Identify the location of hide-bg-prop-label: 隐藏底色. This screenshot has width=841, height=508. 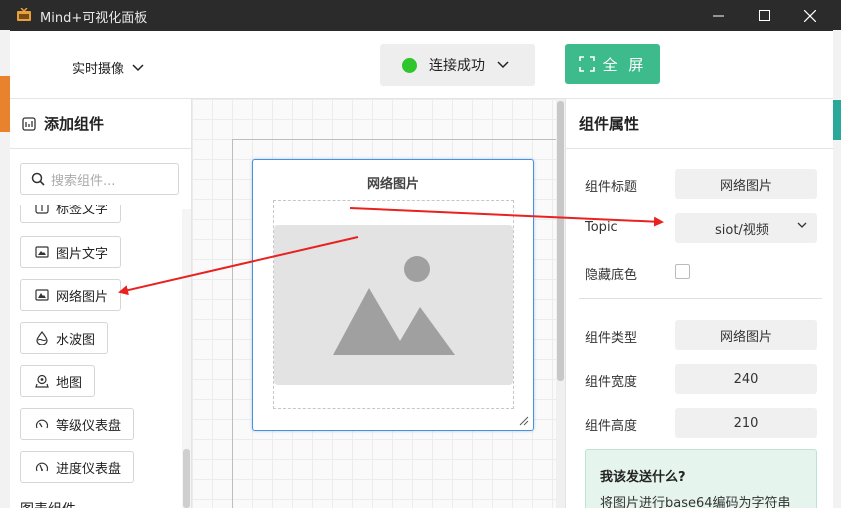
(611, 275).